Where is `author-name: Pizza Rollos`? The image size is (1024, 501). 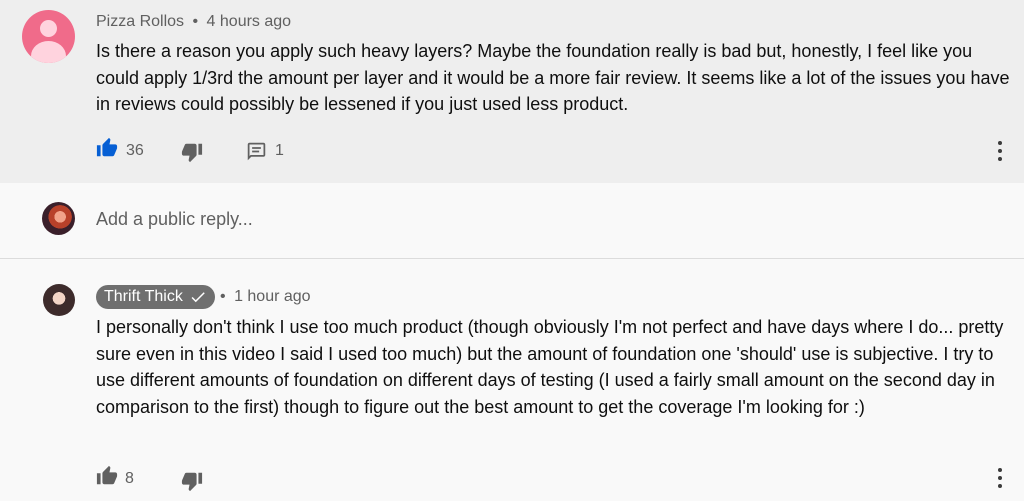
author-name: Pizza Rollos is located at coordinates (140, 21).